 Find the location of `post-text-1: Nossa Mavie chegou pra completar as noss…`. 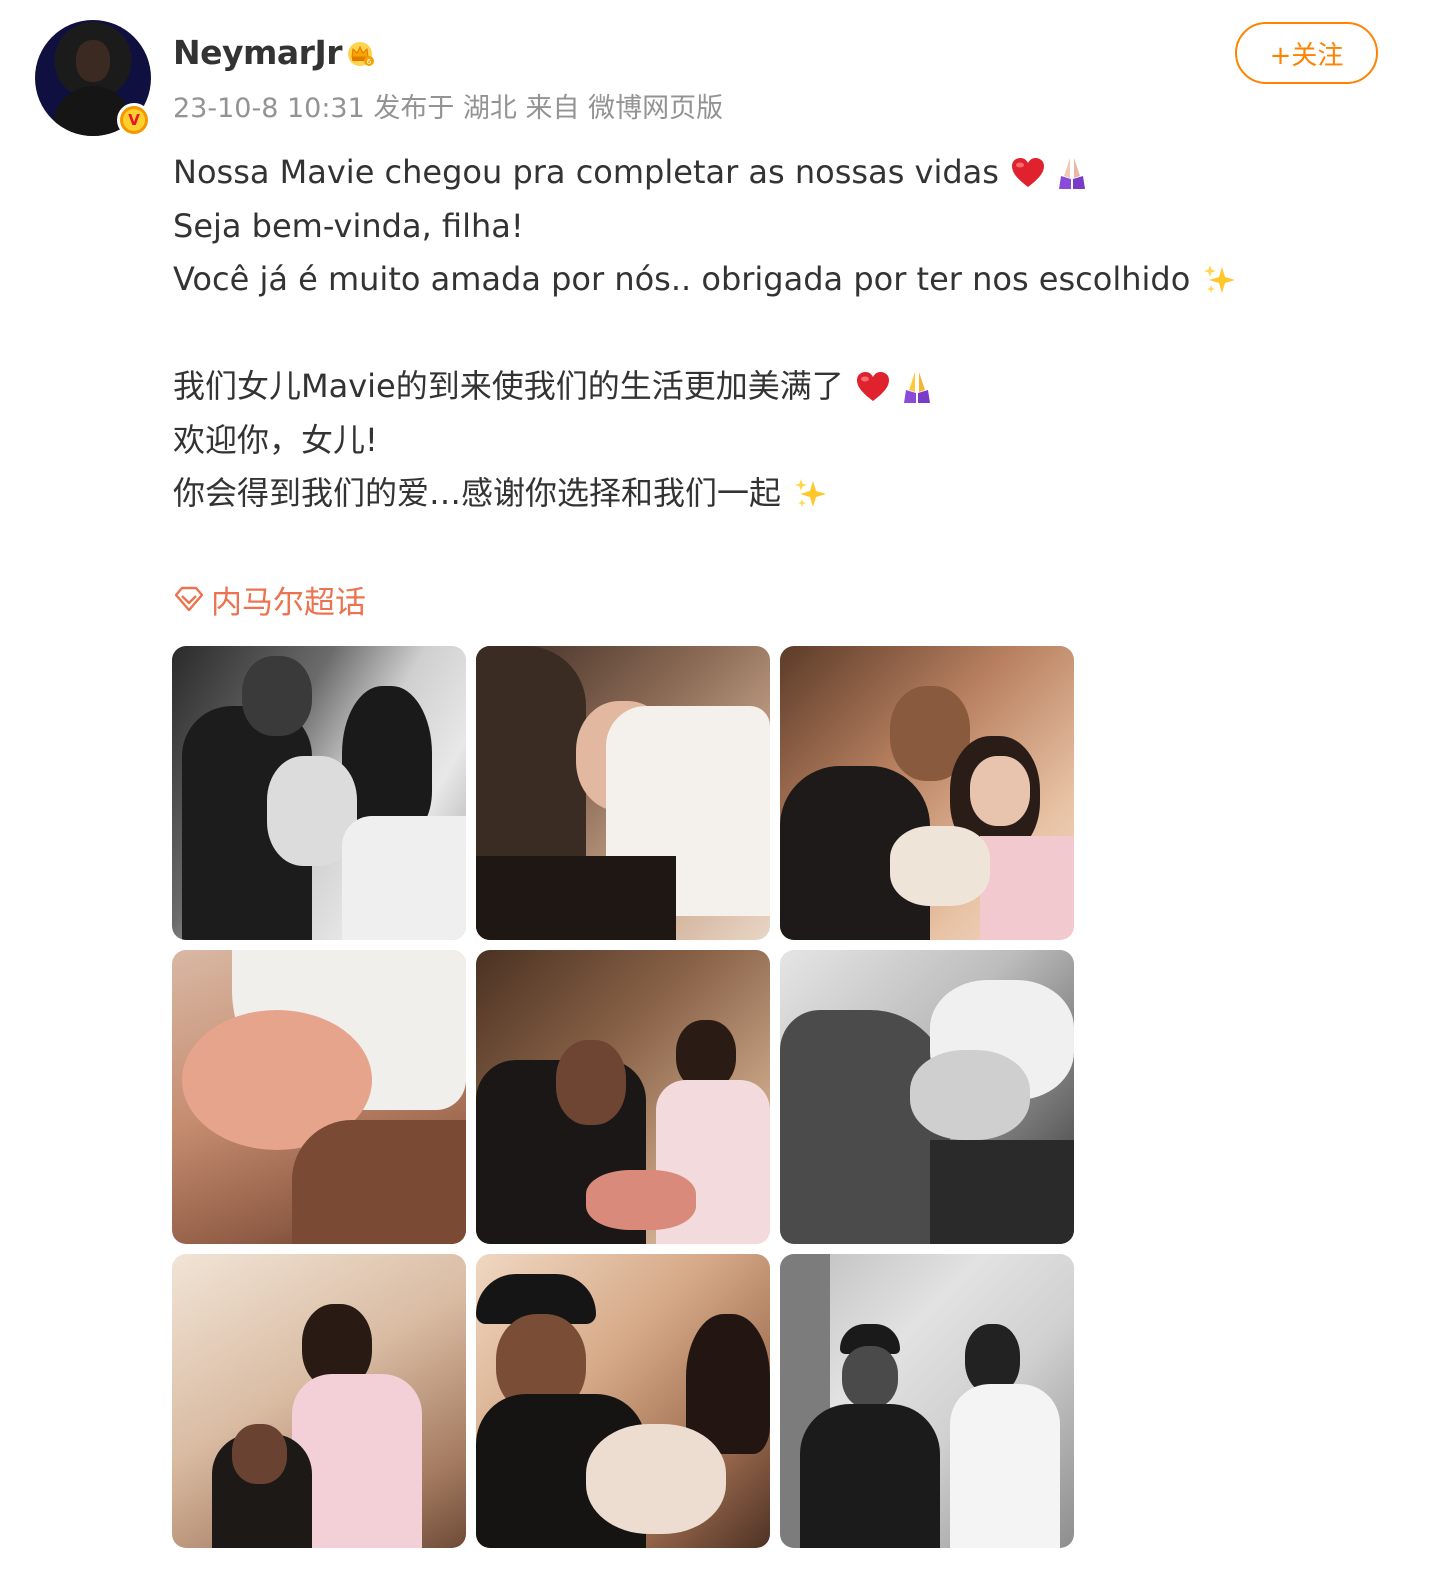

post-text-1: Nossa Mavie chegou pra completar as noss… is located at coordinates (586, 172).